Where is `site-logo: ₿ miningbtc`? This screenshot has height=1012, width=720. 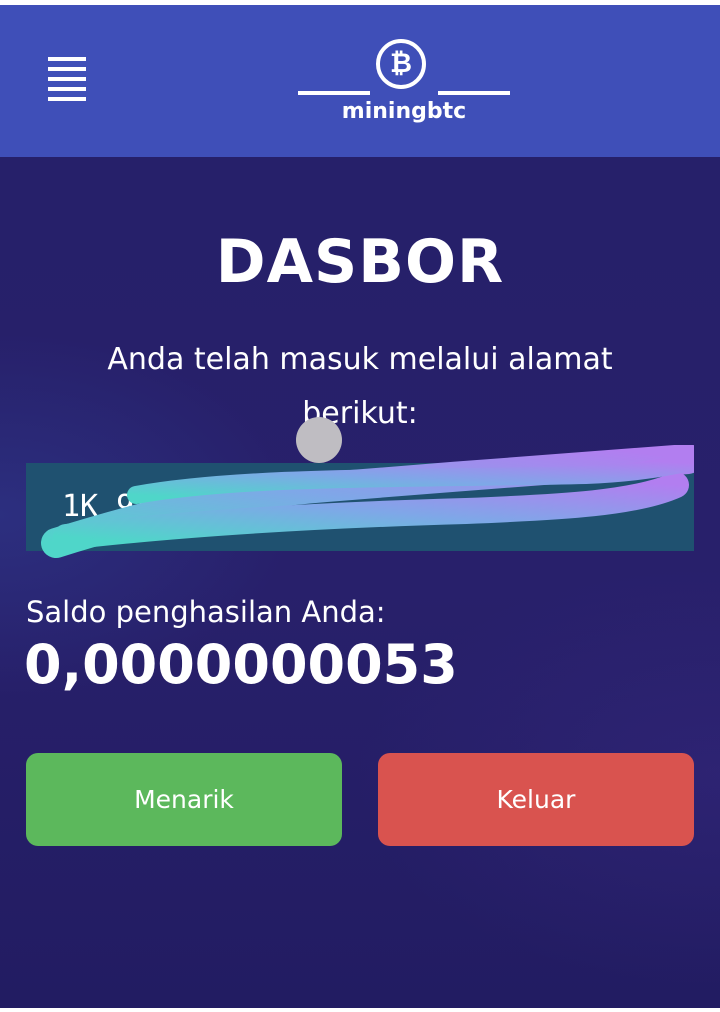 site-logo: ₿ miningbtc is located at coordinates (404, 85).